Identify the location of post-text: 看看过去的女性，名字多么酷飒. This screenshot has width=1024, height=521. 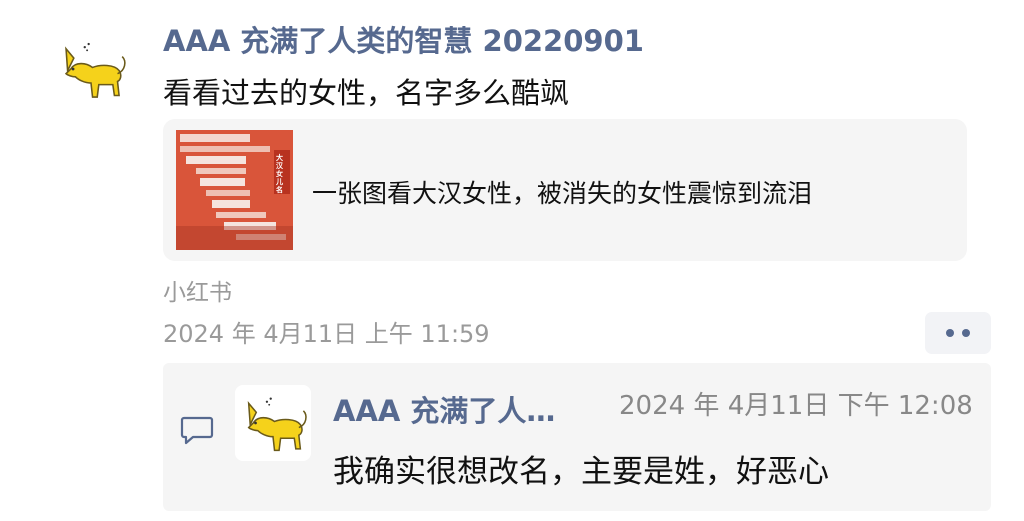
(366, 93).